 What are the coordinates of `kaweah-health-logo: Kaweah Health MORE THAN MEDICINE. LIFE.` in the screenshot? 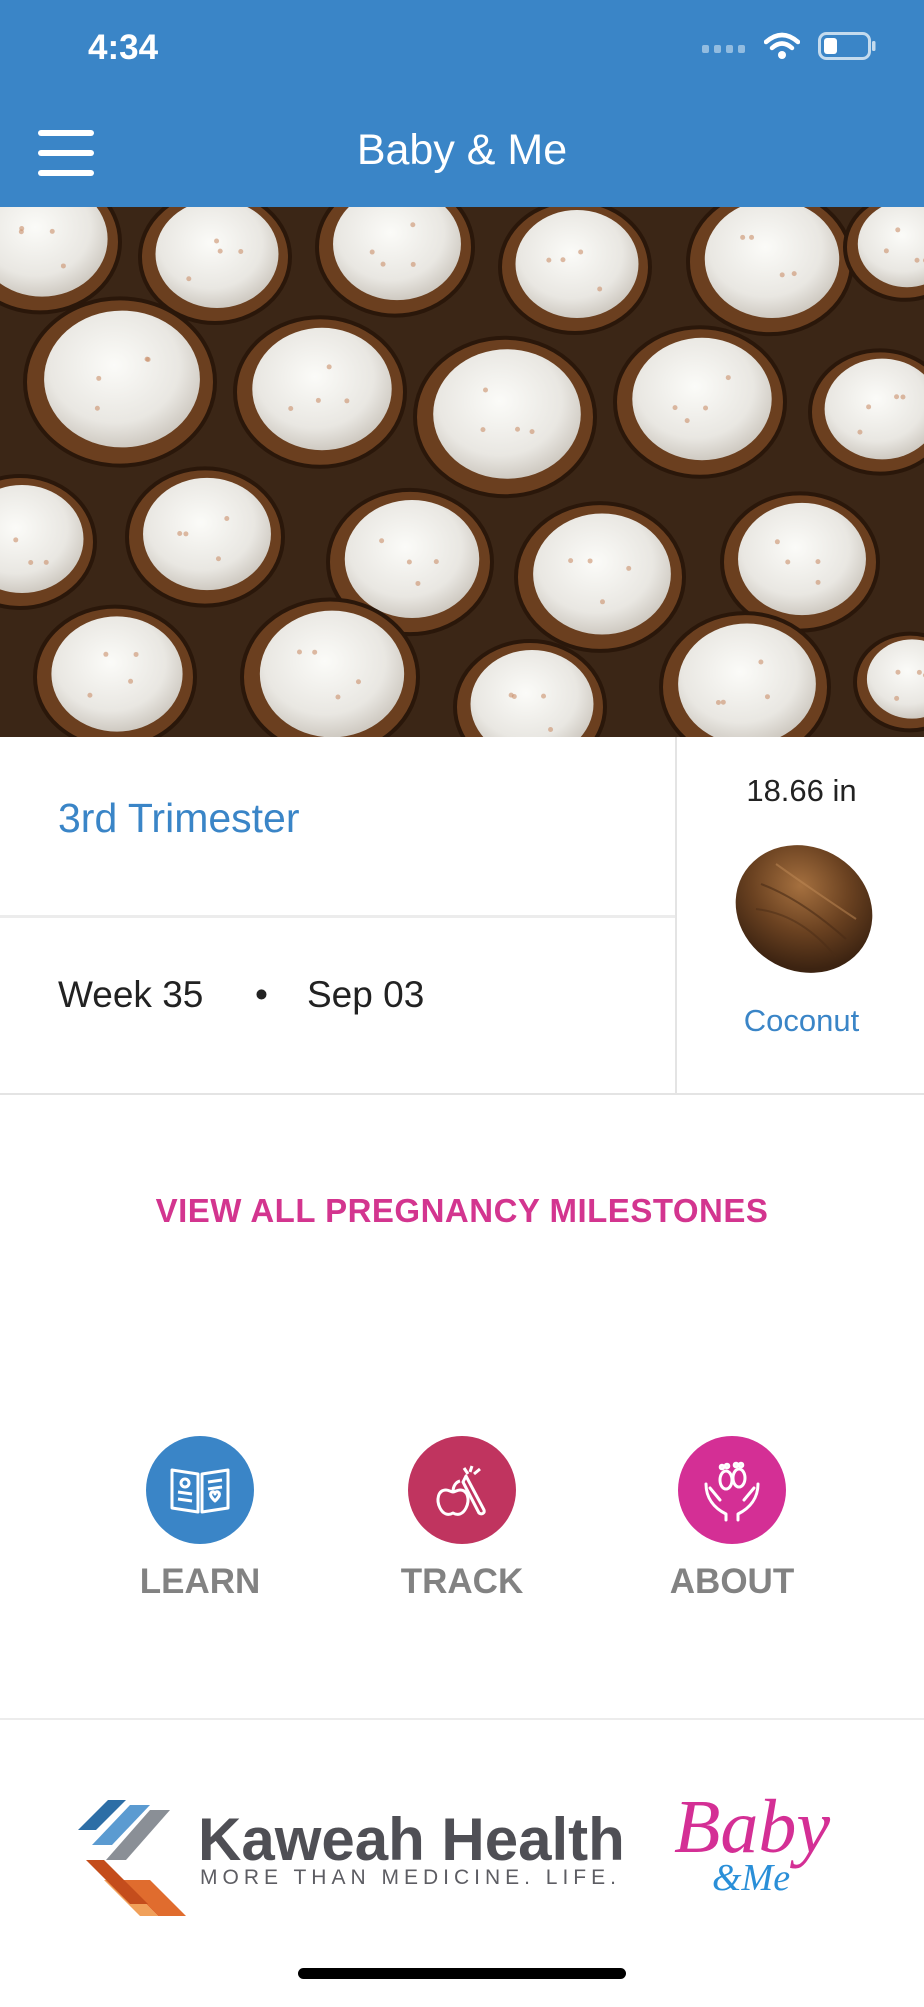 It's located at (351, 1858).